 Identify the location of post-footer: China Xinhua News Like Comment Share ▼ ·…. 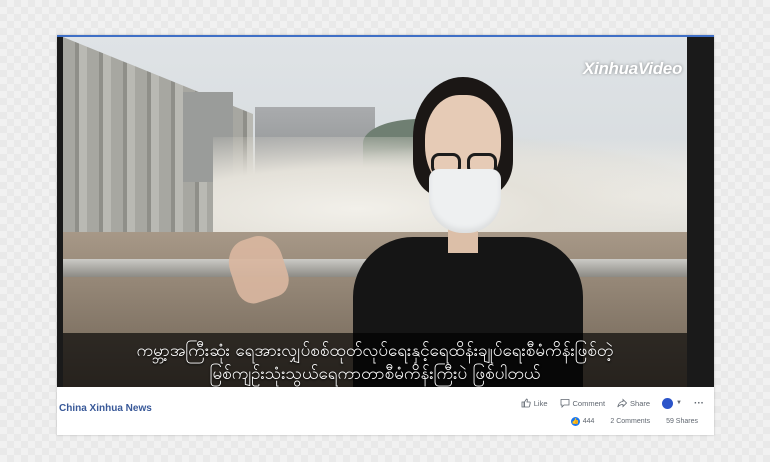
(385, 411).